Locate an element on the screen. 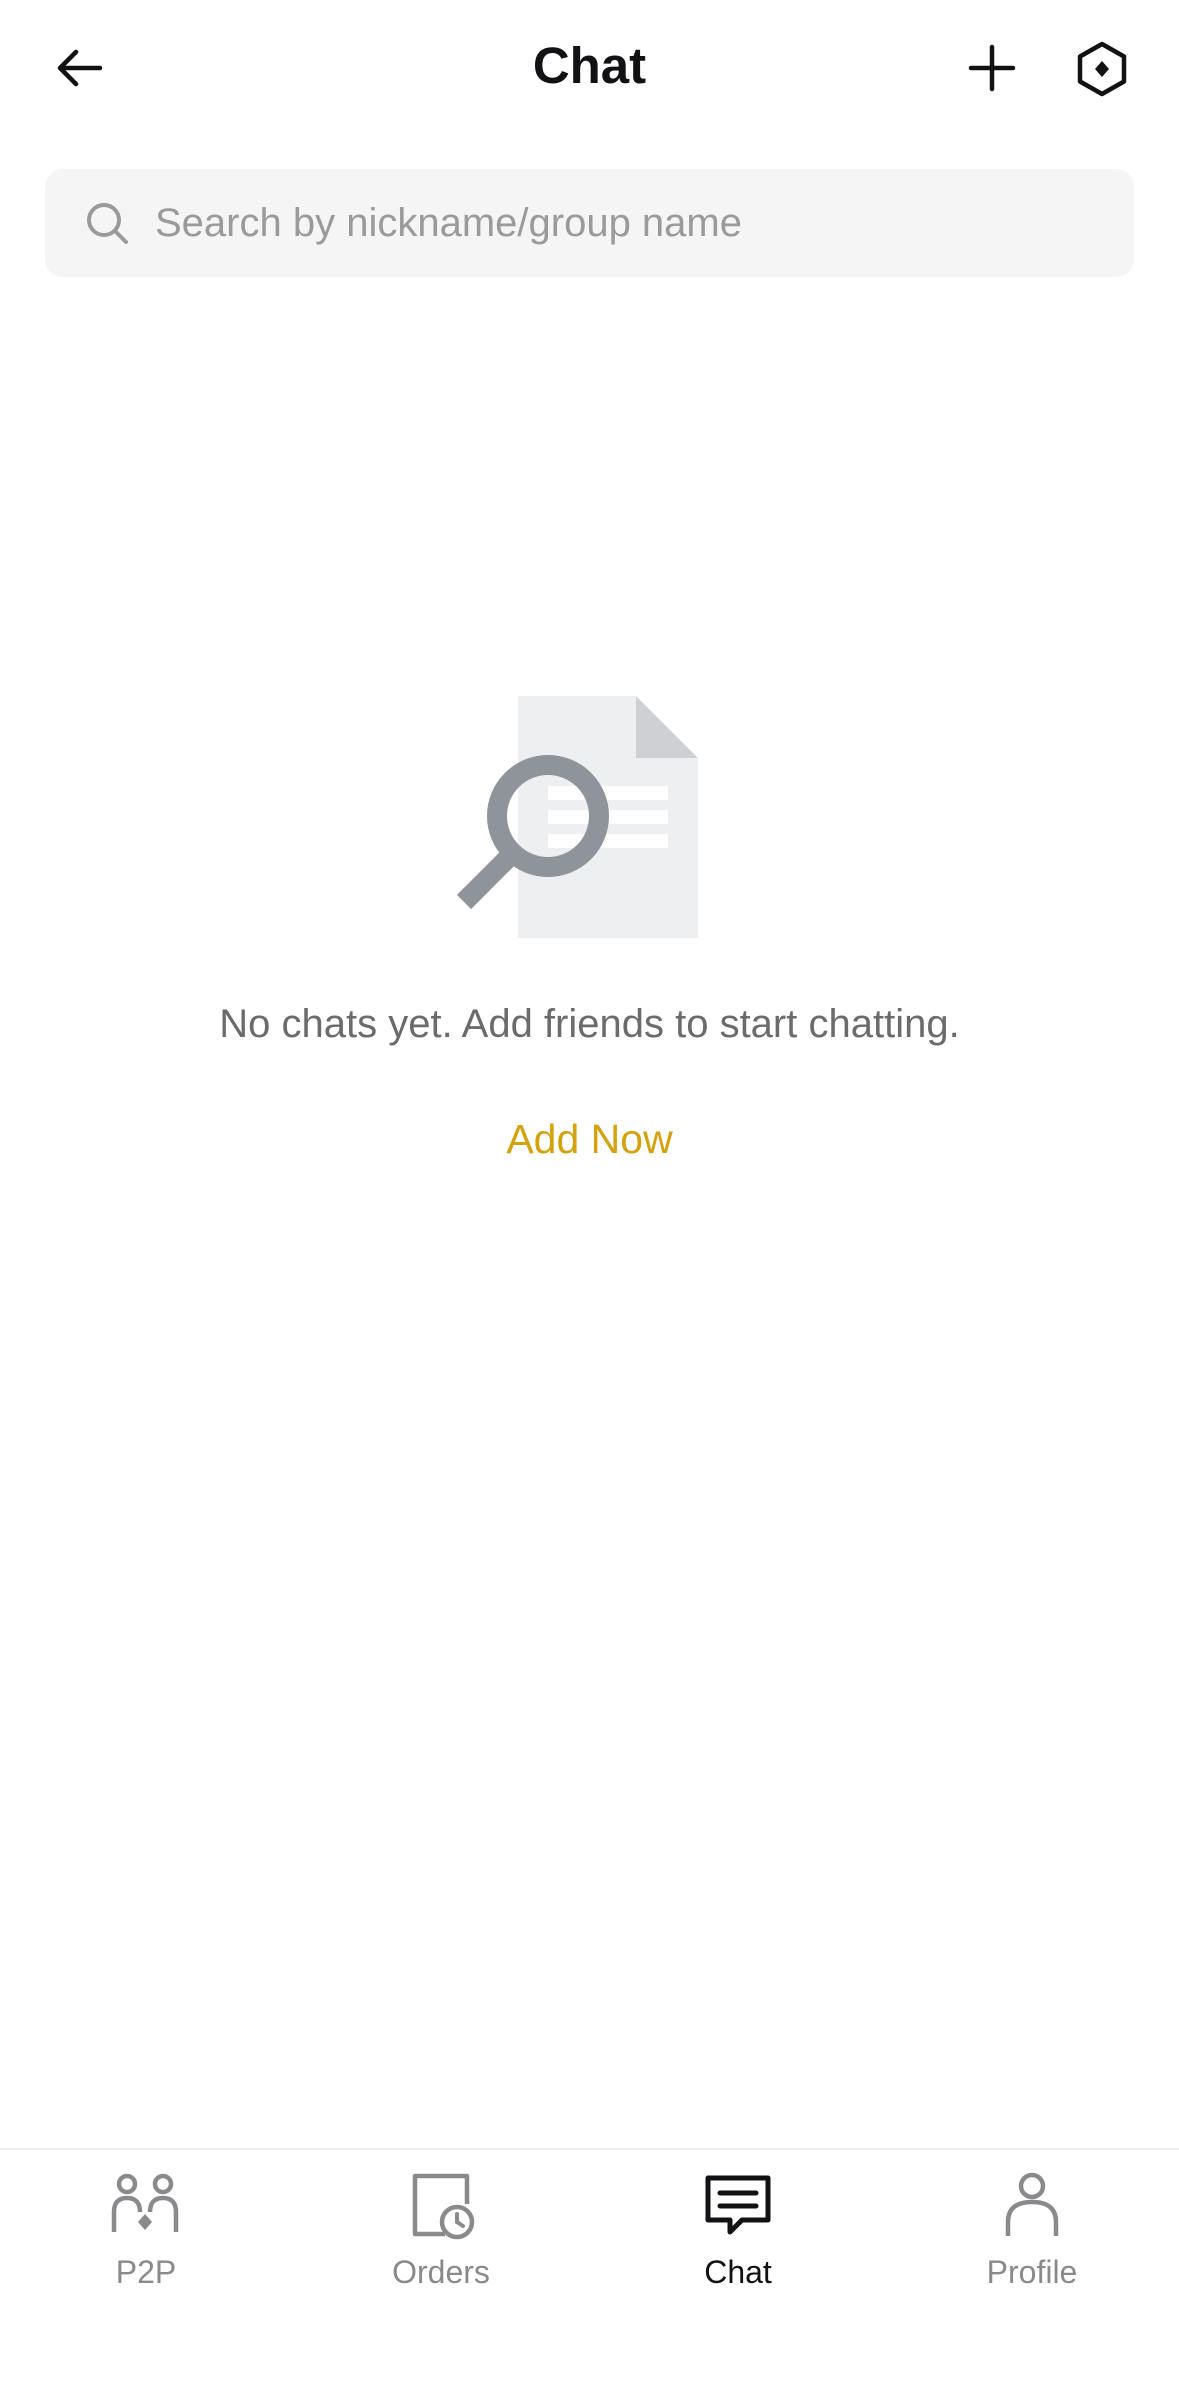 This screenshot has width=1179, height=2396. add-now-link: Add Now is located at coordinates (589, 1139).